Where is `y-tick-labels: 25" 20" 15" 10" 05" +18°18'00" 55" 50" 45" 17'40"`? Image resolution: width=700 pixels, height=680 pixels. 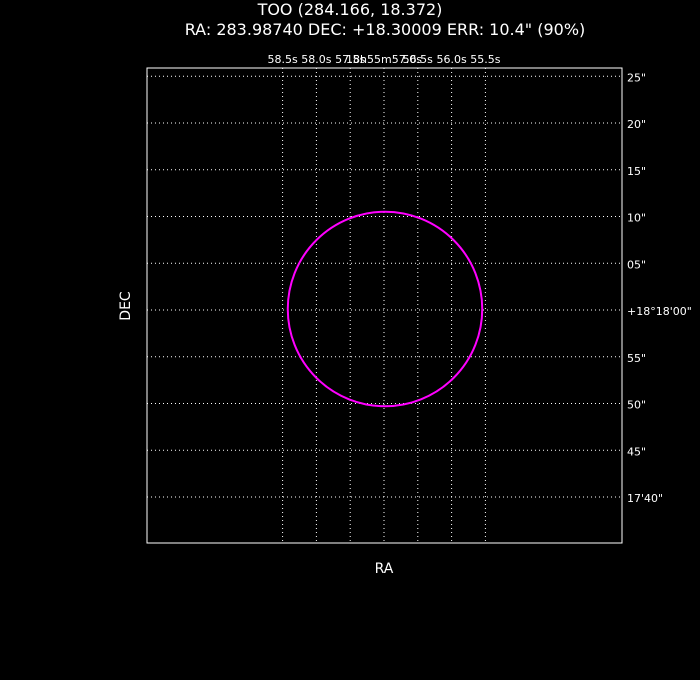 y-tick-labels: 25" 20" 15" 10" 05" +18°18'00" 55" 50" 45" 17'40" is located at coordinates (659, 288).